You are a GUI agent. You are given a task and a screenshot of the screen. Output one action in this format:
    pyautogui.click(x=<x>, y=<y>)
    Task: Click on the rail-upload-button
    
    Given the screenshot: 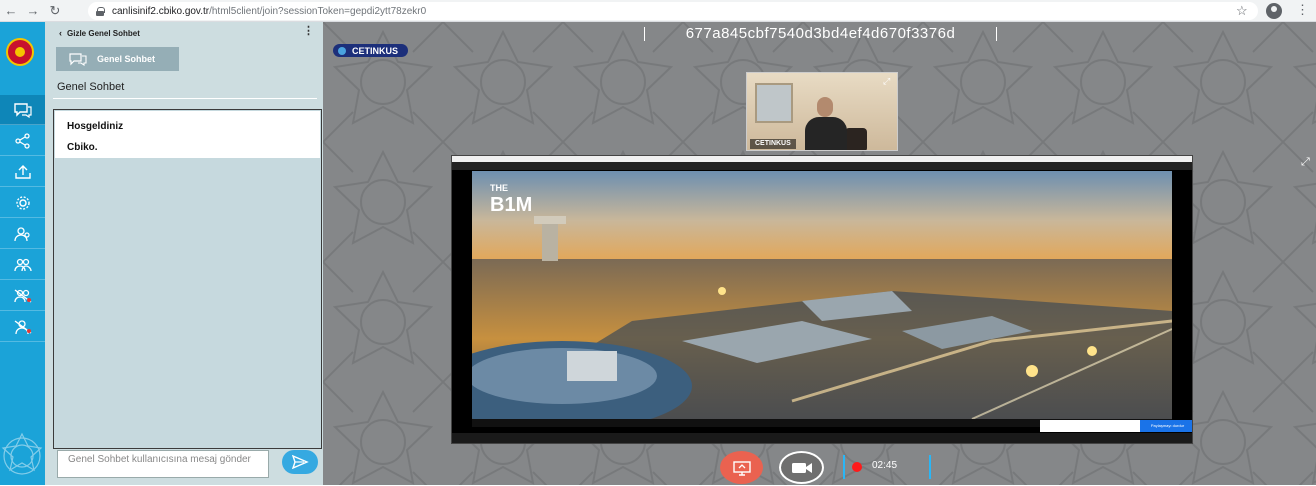 What is the action you would take?
    pyautogui.click(x=22, y=172)
    